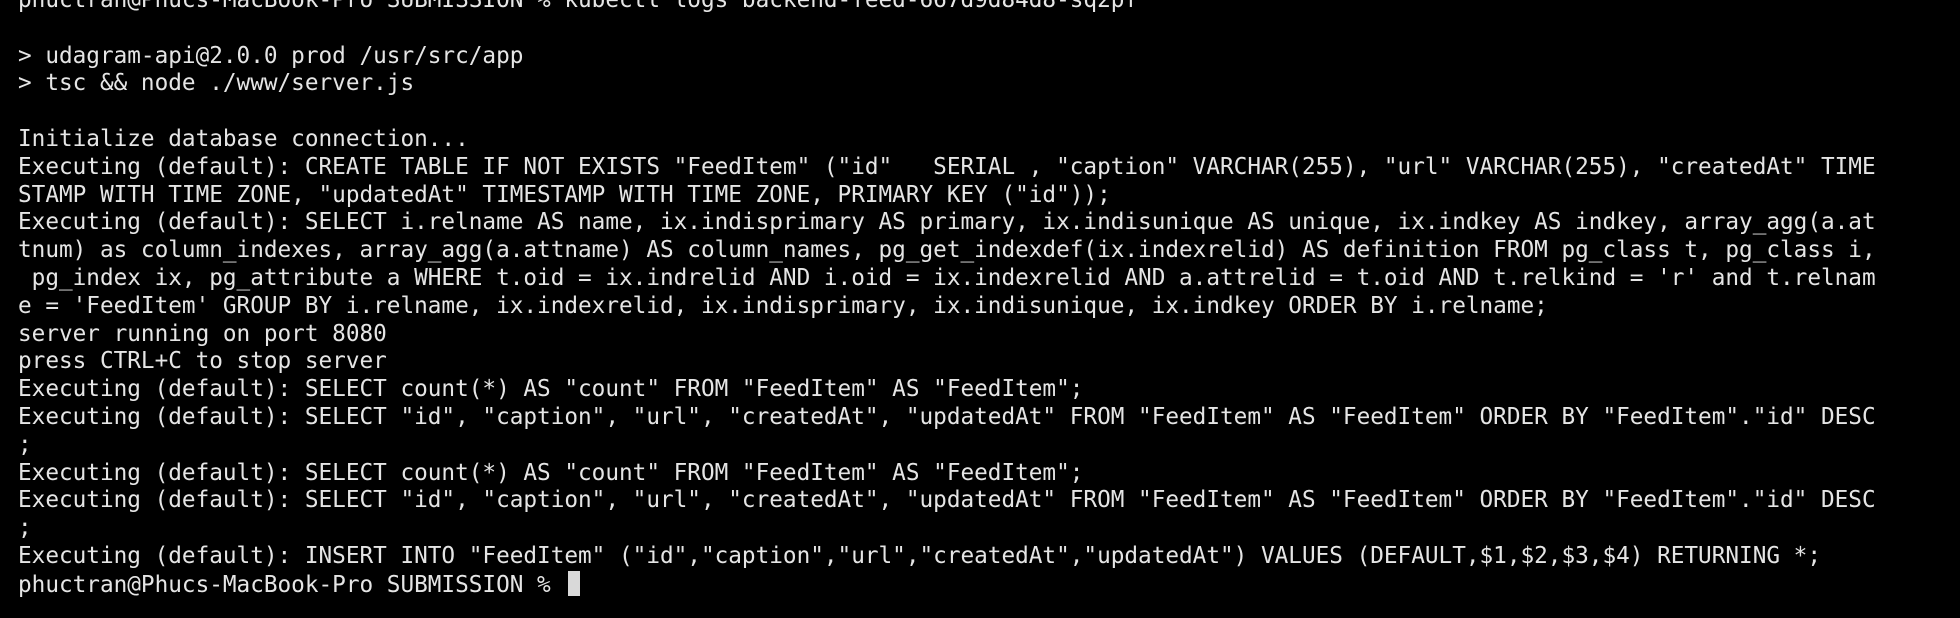 The height and width of the screenshot is (618, 1960). What do you see at coordinates (202, 333) in the screenshot?
I see `terminal-line-log: server running on port 8080` at bounding box center [202, 333].